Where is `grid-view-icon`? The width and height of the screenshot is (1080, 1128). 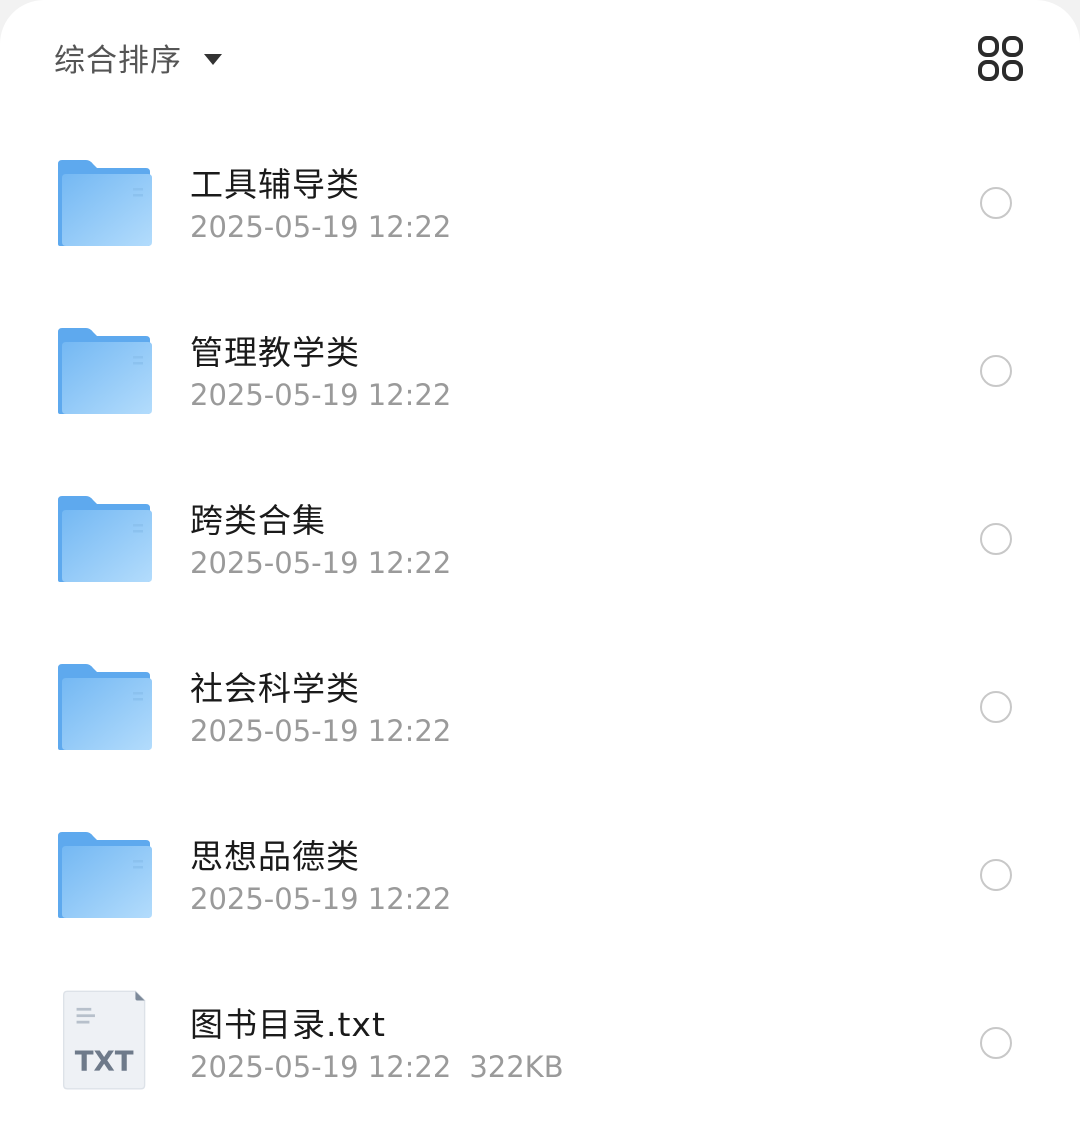
grid-view-icon is located at coordinates (1000, 58).